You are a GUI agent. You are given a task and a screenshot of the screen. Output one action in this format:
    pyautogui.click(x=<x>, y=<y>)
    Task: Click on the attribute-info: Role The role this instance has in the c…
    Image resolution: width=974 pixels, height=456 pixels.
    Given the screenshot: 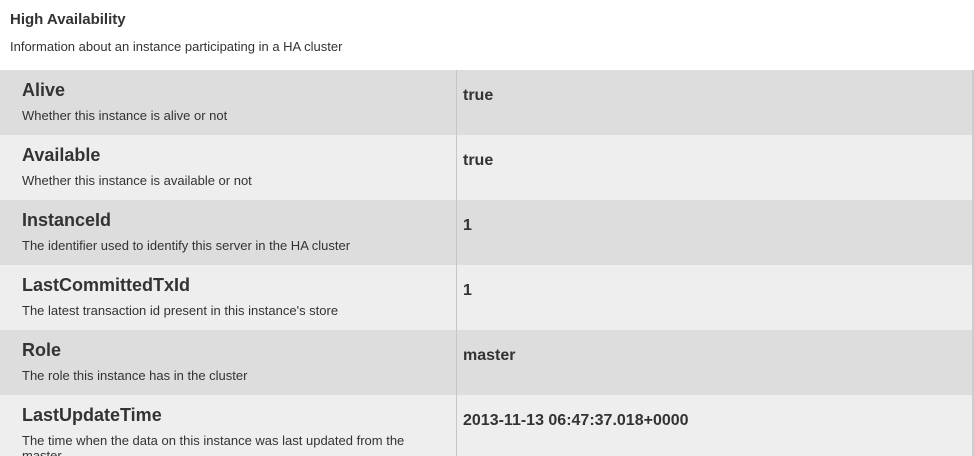 What is the action you would take?
    pyautogui.click(x=228, y=362)
    